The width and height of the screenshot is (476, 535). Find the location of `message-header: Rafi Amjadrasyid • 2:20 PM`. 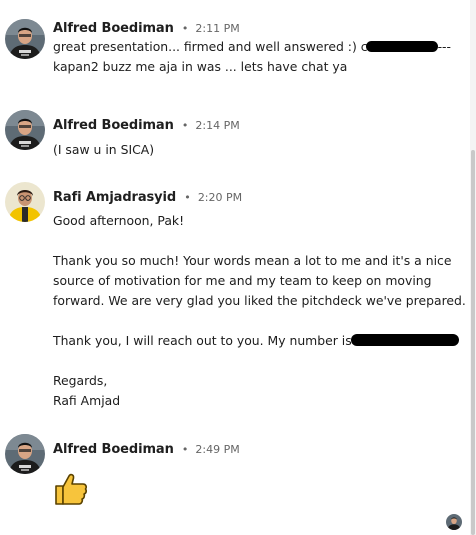

message-header: Rafi Amjadrasyid • 2:20 PM is located at coordinates (147, 196).